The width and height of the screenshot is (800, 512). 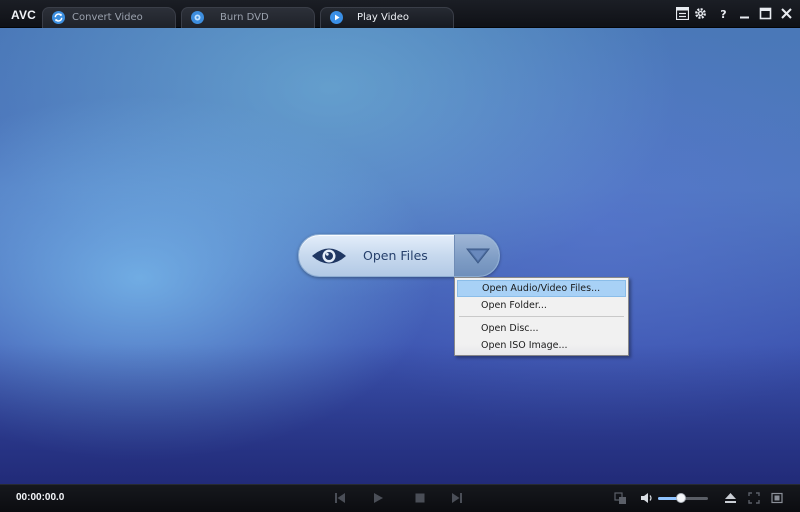 I want to click on app-logo: AVC, so click(x=24, y=15).